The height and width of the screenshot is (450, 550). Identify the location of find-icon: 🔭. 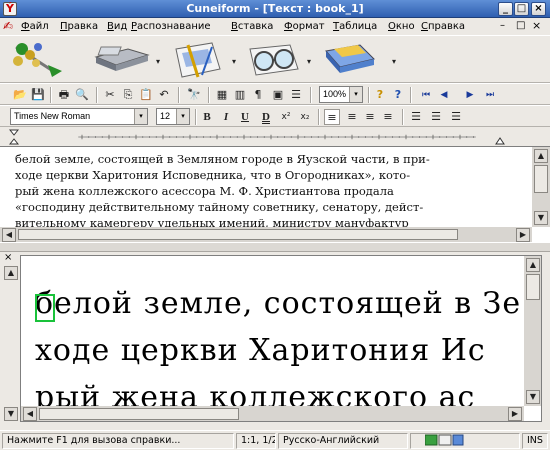
(194, 95).